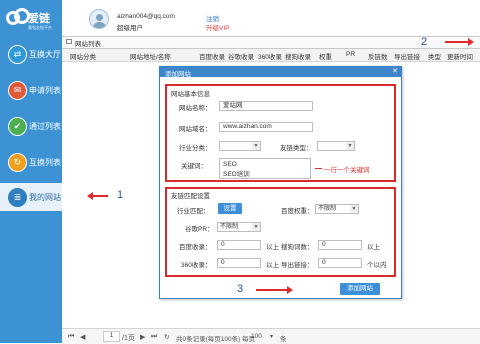 Image resolution: width=480 pixels, height=344 pixels. I want to click on industry-settings-button: 设置, so click(230, 208).